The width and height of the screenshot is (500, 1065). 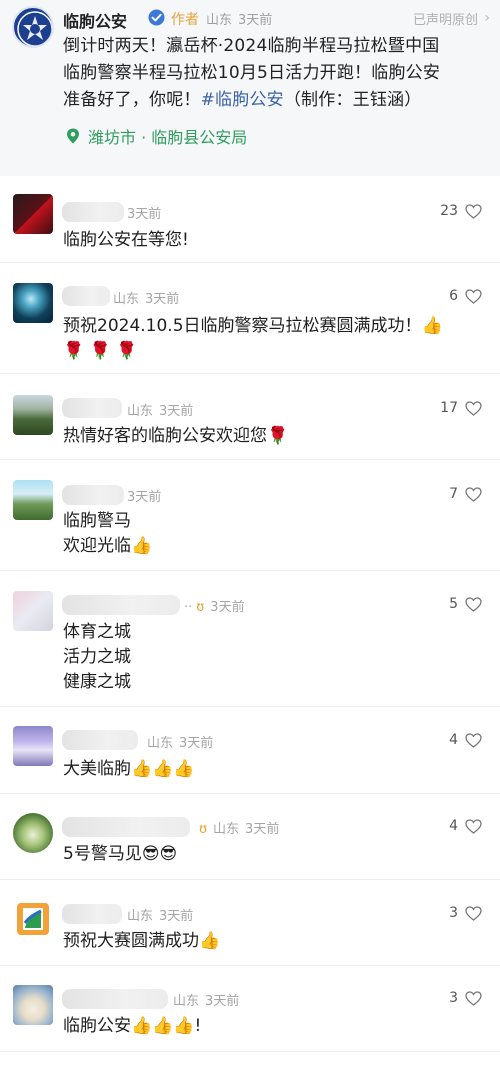 What do you see at coordinates (97, 682) in the screenshot?
I see `comment-line: 健康之城` at bounding box center [97, 682].